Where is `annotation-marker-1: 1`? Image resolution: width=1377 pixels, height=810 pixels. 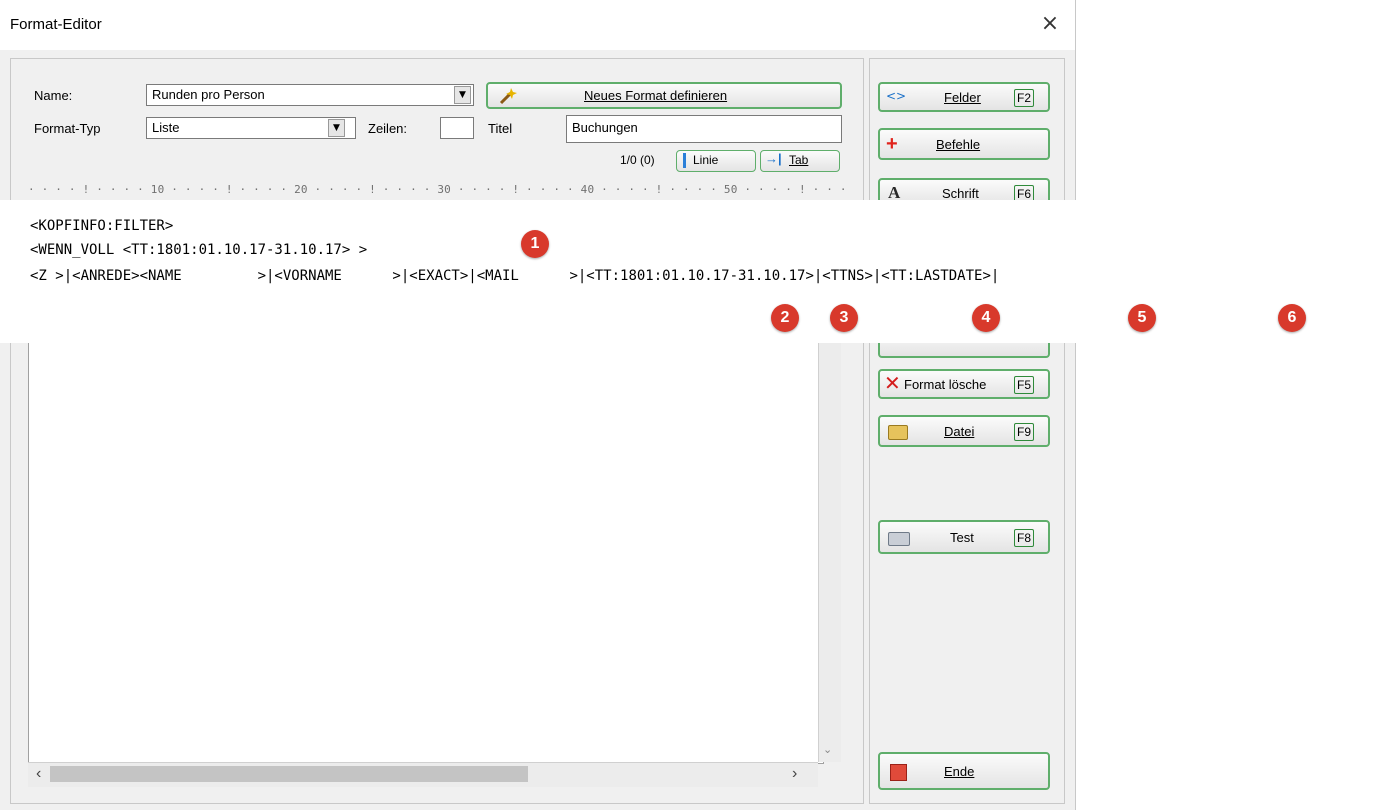
annotation-marker-1: 1 is located at coordinates (535, 244).